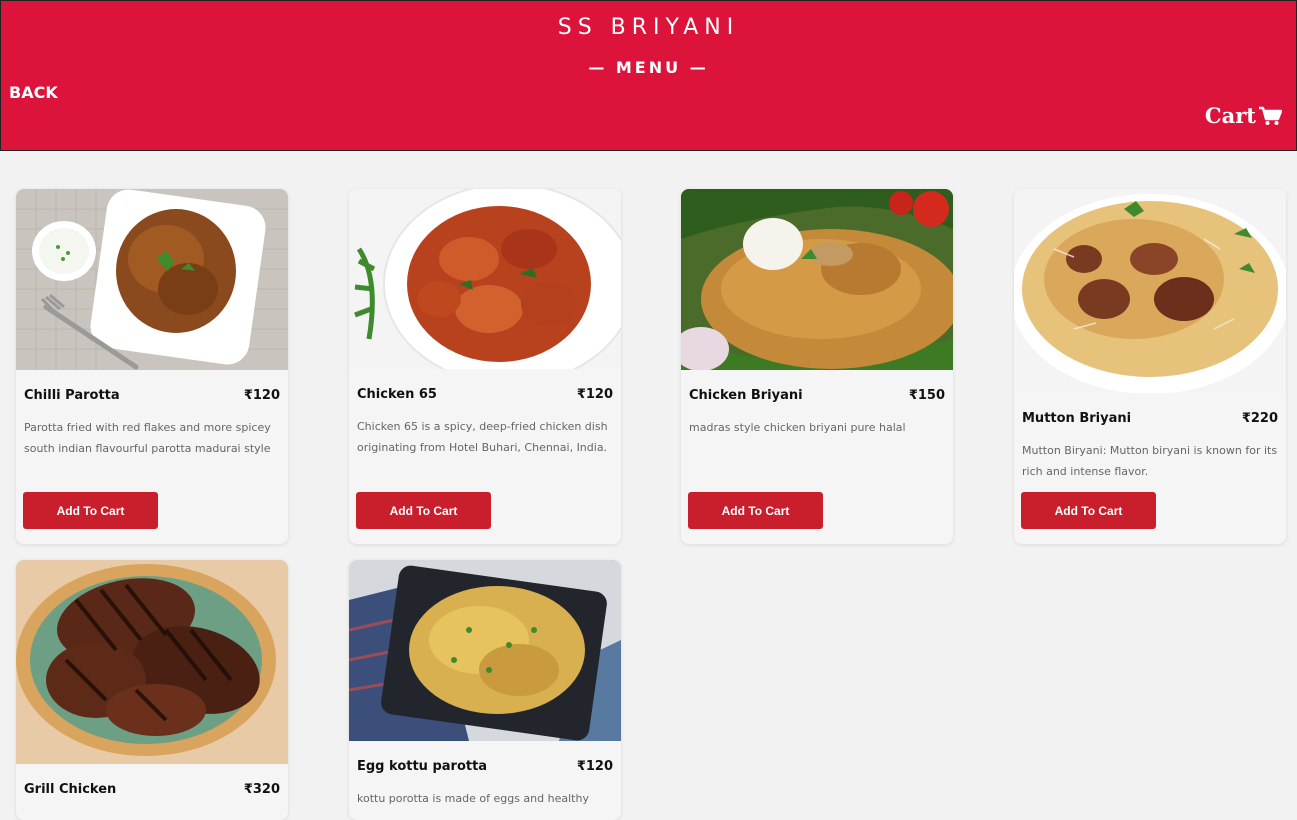 This screenshot has height=820, width=1297. What do you see at coordinates (70, 789) in the screenshot?
I see `item-name: Grill Chicken` at bounding box center [70, 789].